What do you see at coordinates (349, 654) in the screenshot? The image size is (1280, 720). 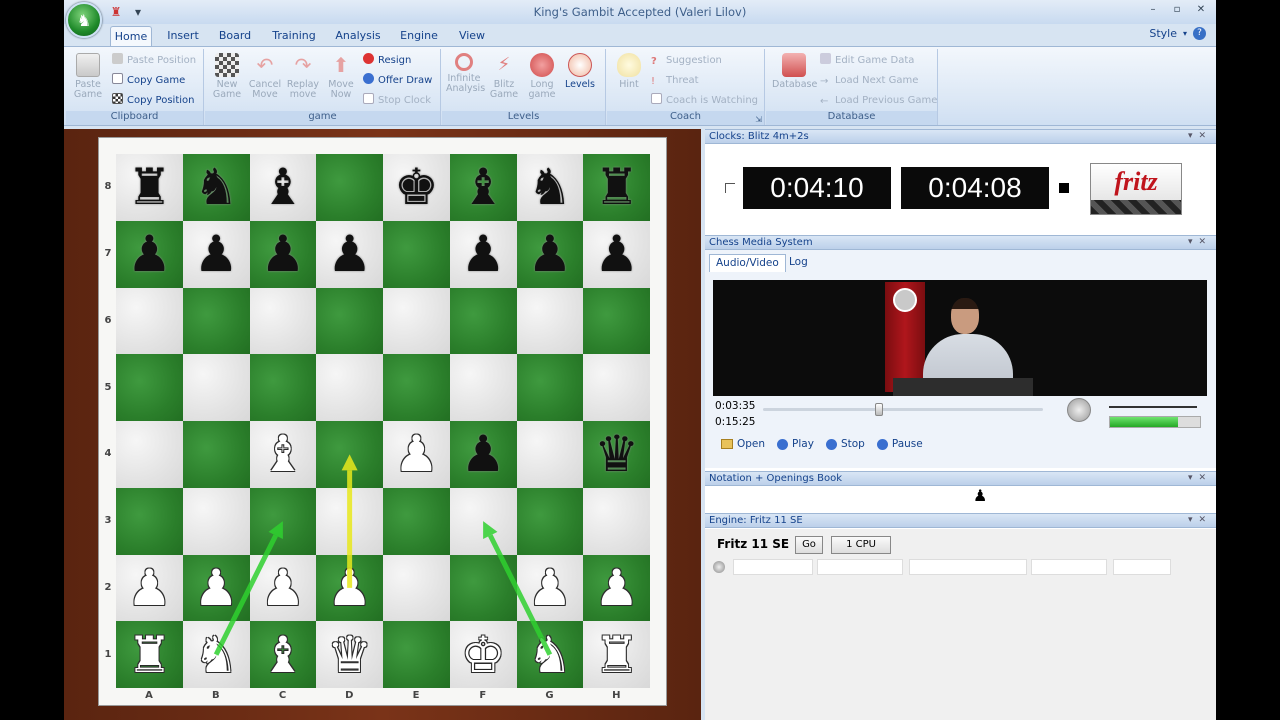 I see `square-d1: ♛` at bounding box center [349, 654].